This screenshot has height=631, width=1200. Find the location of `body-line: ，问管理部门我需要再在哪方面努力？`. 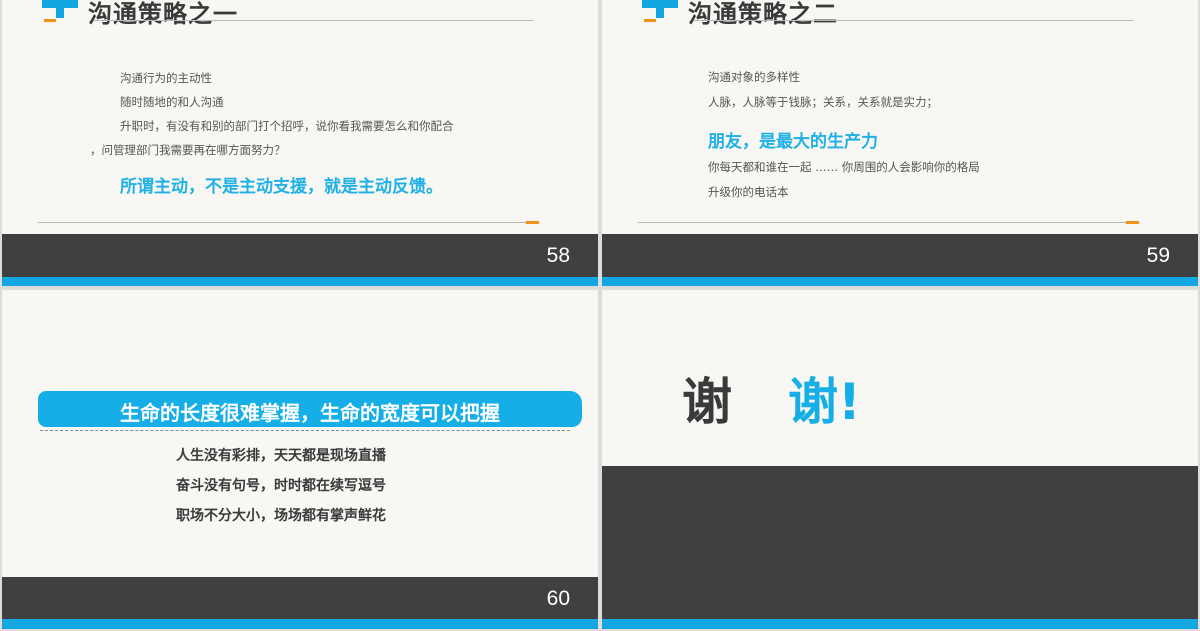

body-line: ，问管理部门我需要再在哪方面努力？ is located at coordinates (188, 150).